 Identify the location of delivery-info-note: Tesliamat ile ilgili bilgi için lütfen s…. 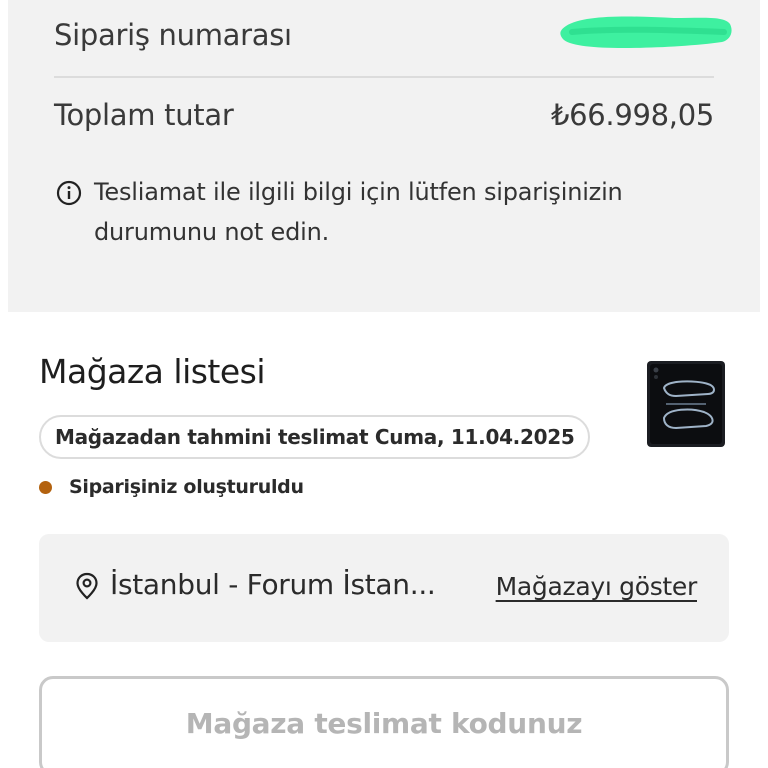
(376, 212).